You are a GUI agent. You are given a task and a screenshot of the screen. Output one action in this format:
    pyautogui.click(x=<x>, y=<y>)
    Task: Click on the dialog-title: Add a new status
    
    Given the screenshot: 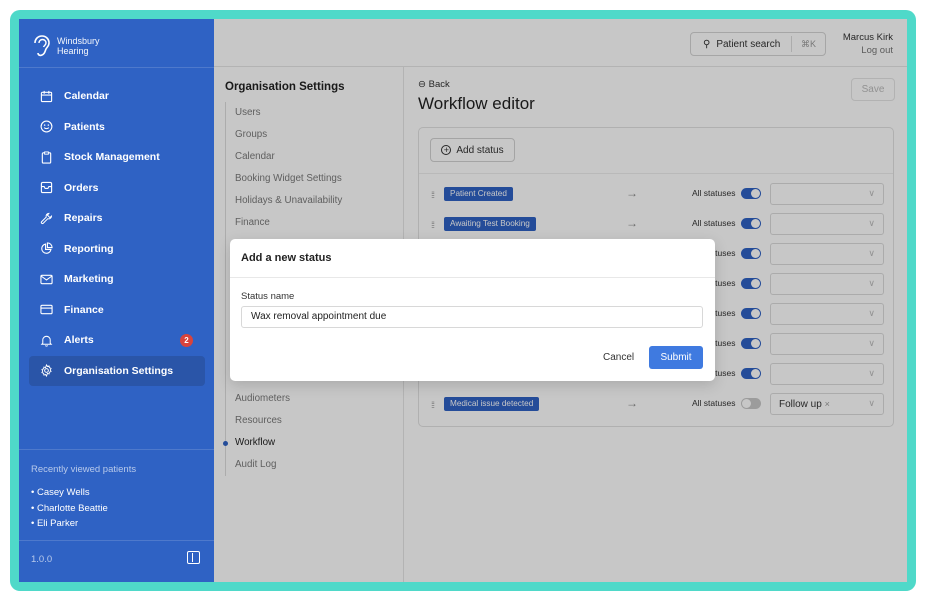 What is the action you would take?
    pyautogui.click(x=286, y=258)
    